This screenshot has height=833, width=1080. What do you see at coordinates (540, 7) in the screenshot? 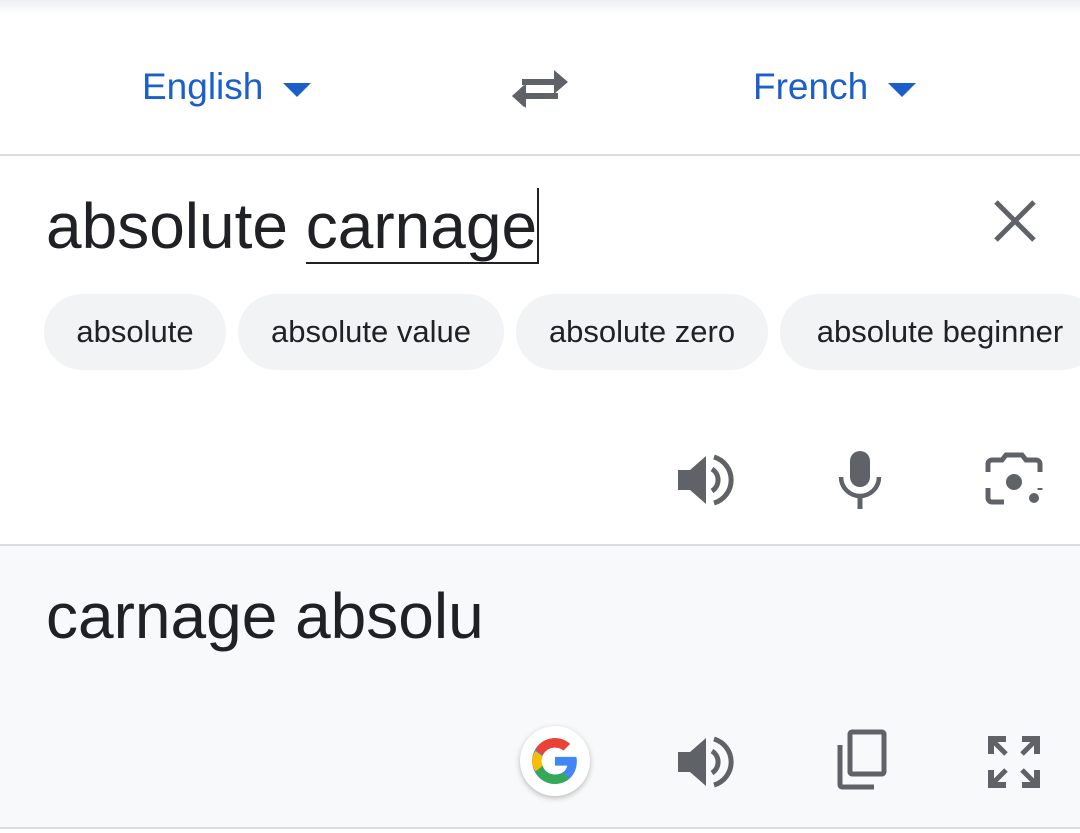
I see `top-shadow` at bounding box center [540, 7].